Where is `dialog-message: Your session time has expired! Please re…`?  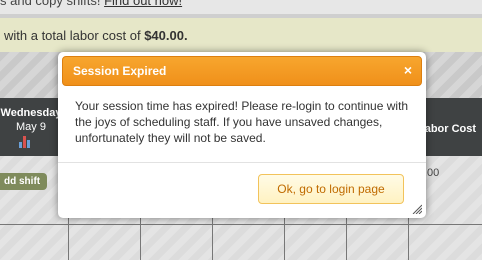 dialog-message: Your session time has expired! Please re… is located at coordinates (242, 122).